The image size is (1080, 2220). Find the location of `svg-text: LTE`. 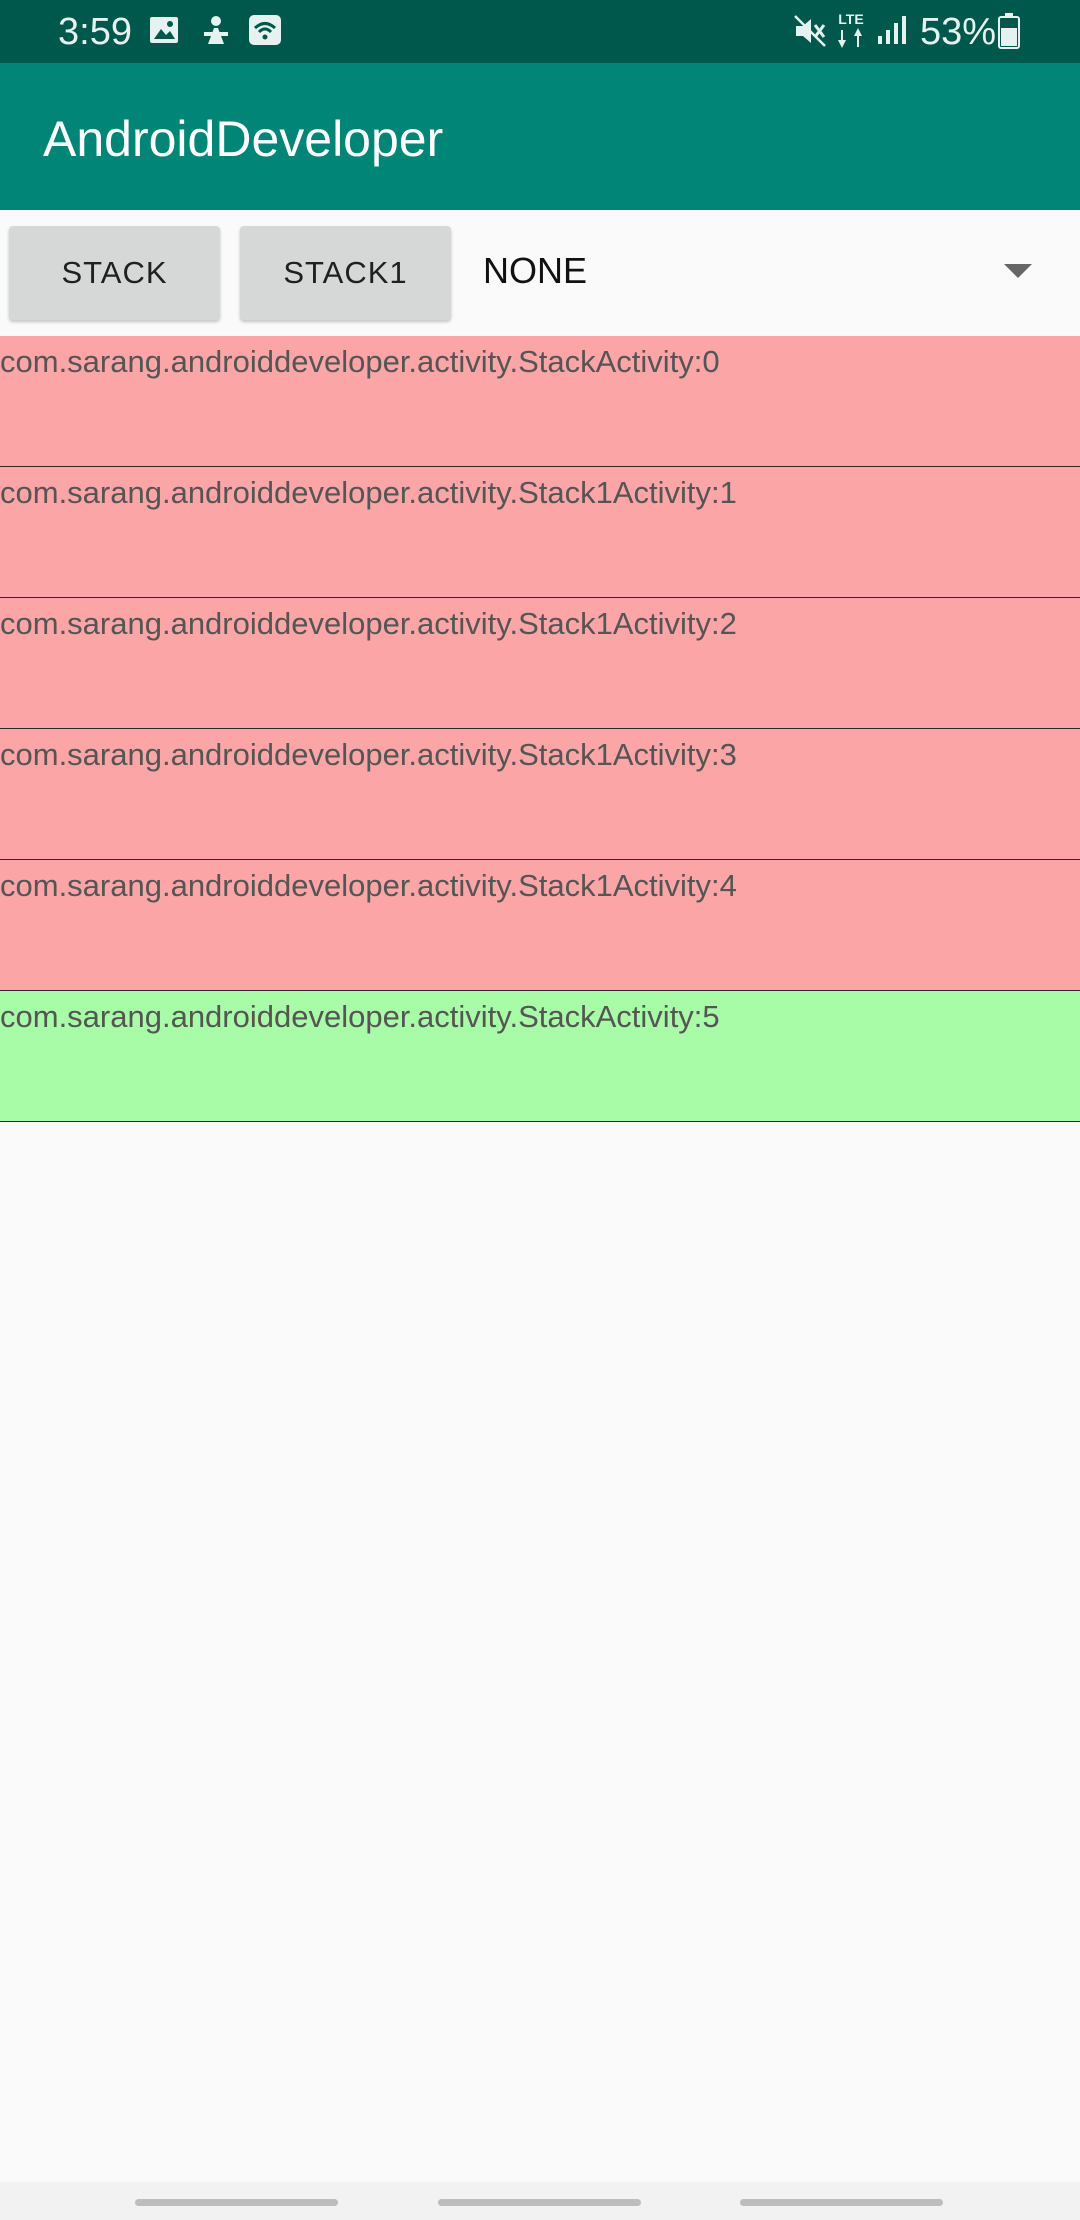

svg-text: LTE is located at coordinates (850, 19).